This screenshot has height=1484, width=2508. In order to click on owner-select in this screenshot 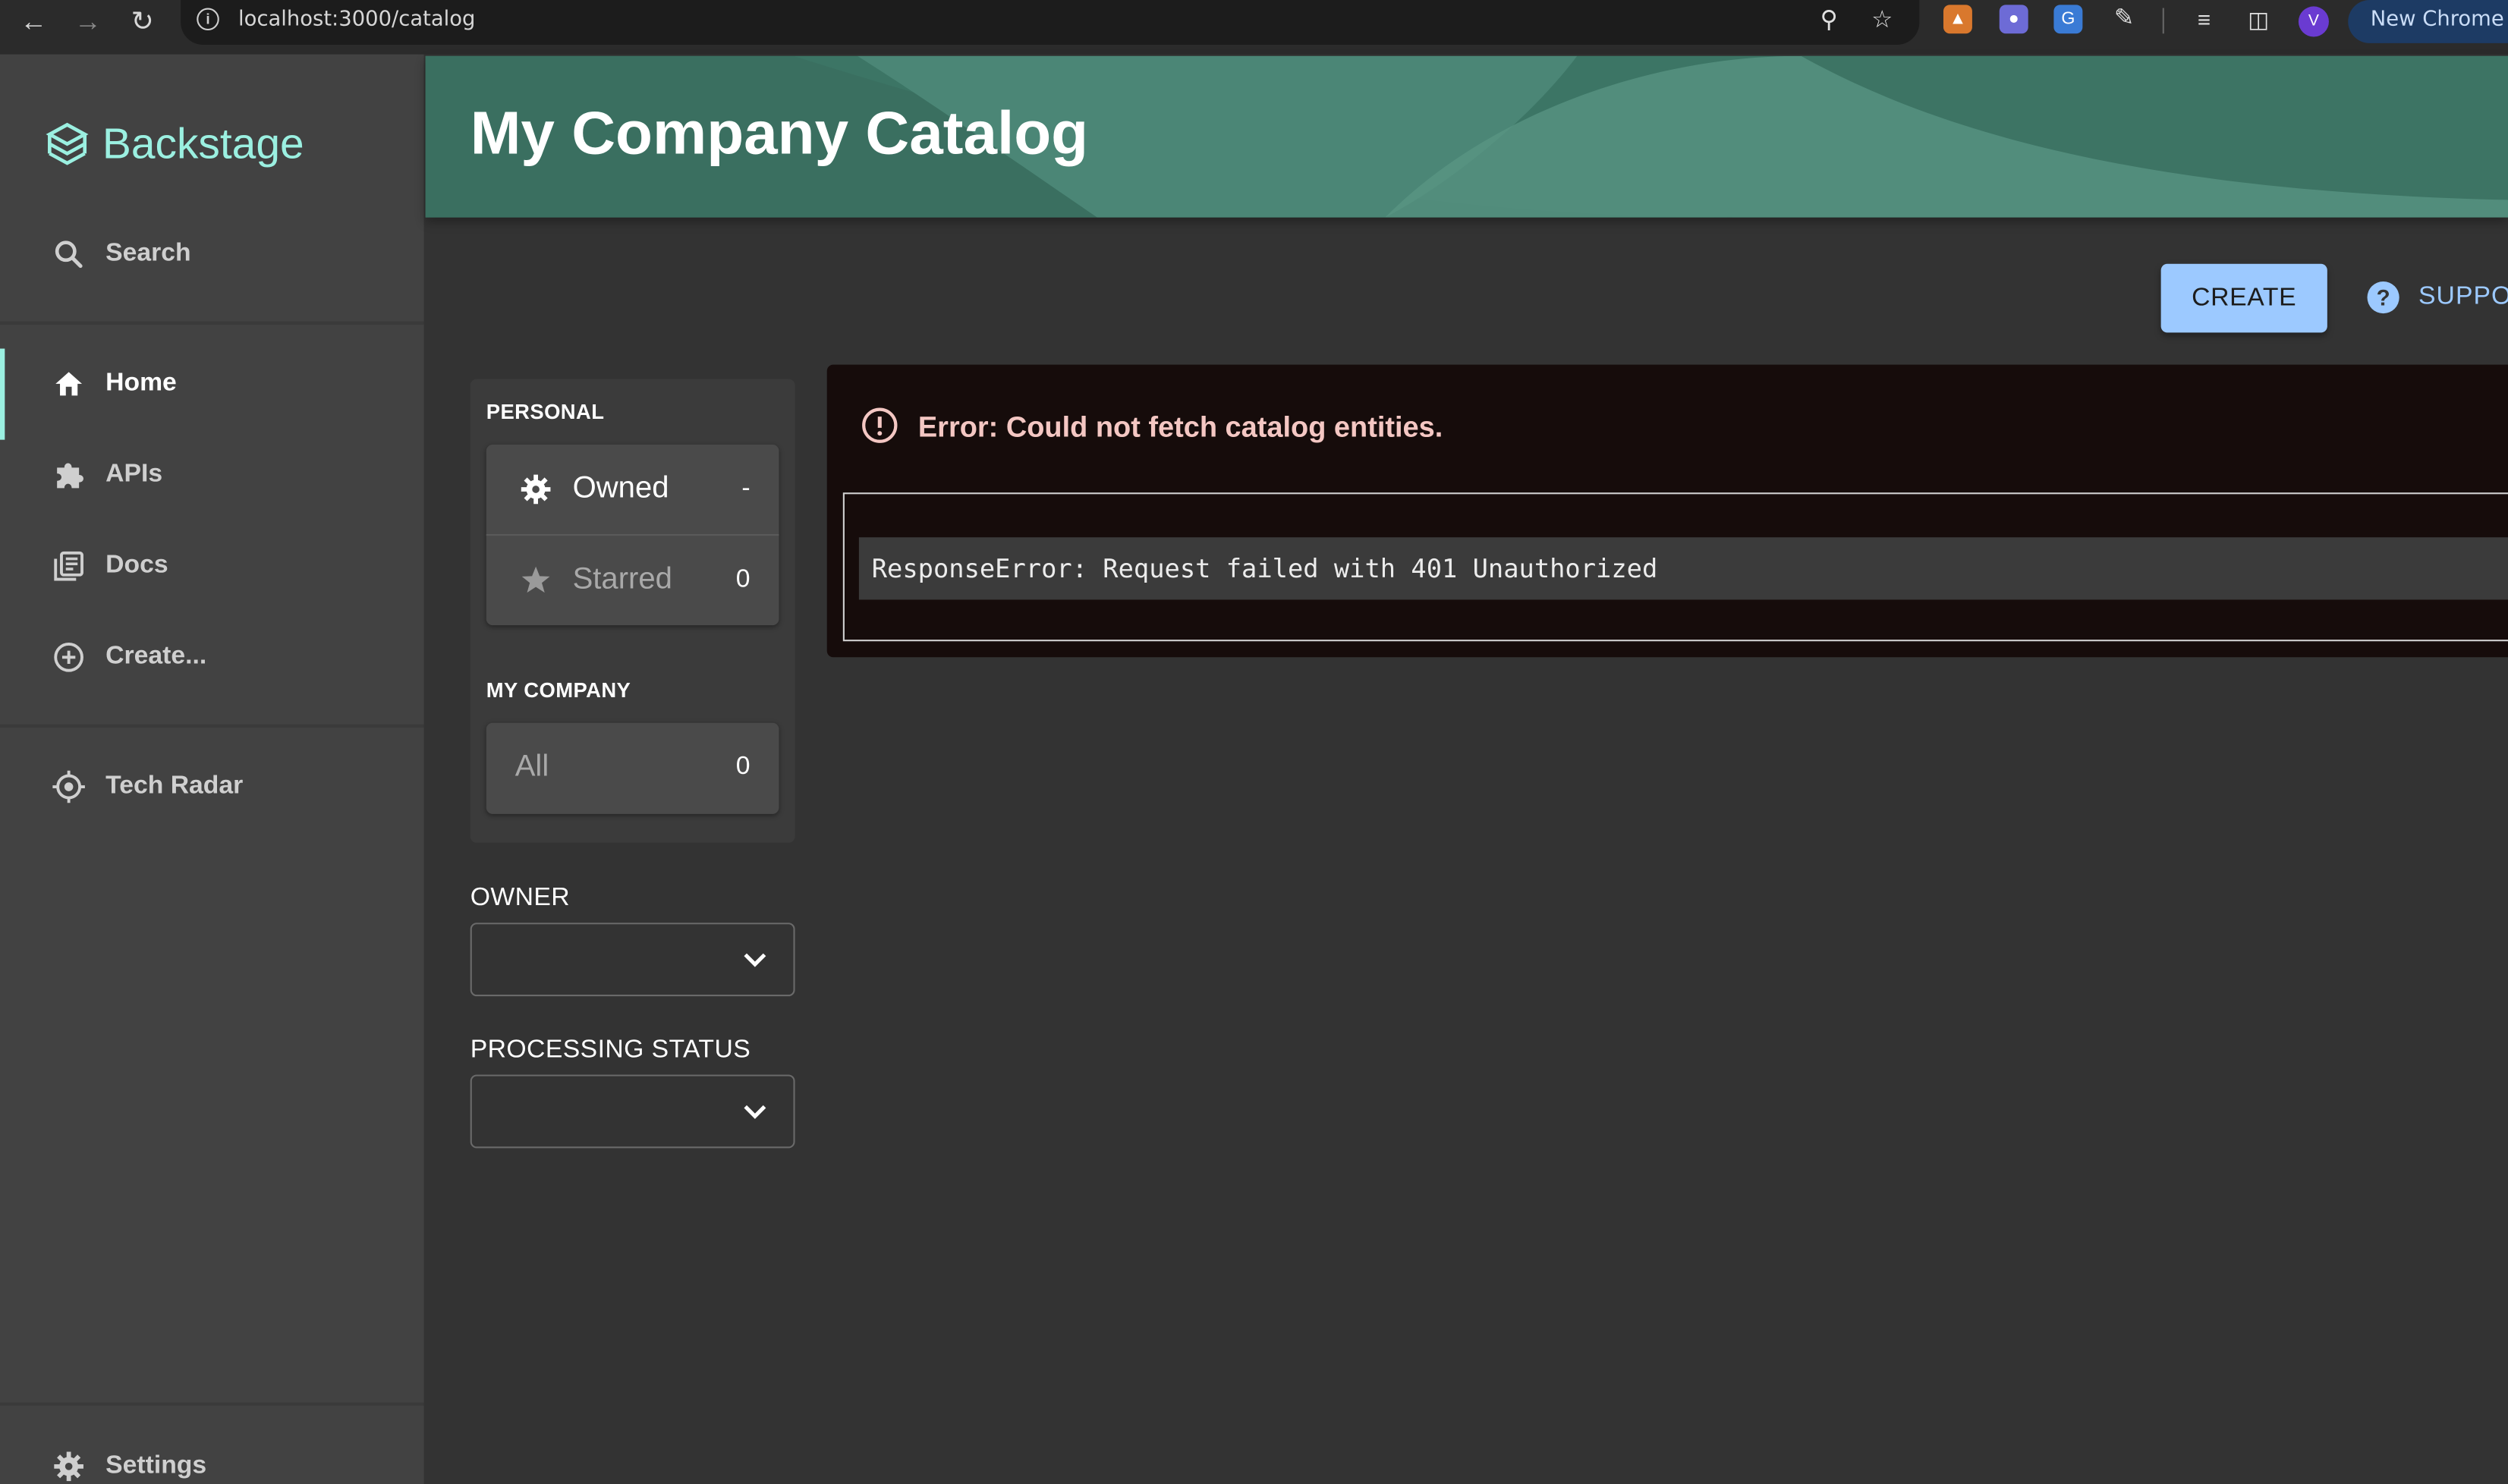, I will do `click(632, 960)`.